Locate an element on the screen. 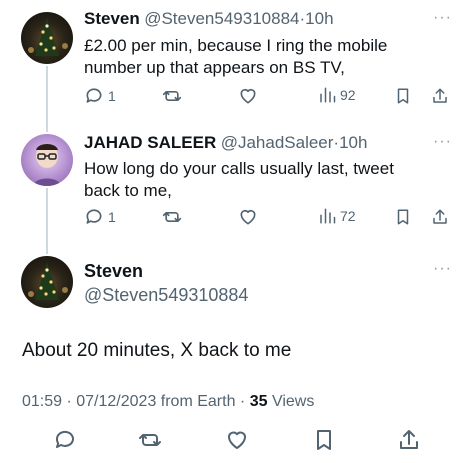  views-count: 92 is located at coordinates (348, 95).